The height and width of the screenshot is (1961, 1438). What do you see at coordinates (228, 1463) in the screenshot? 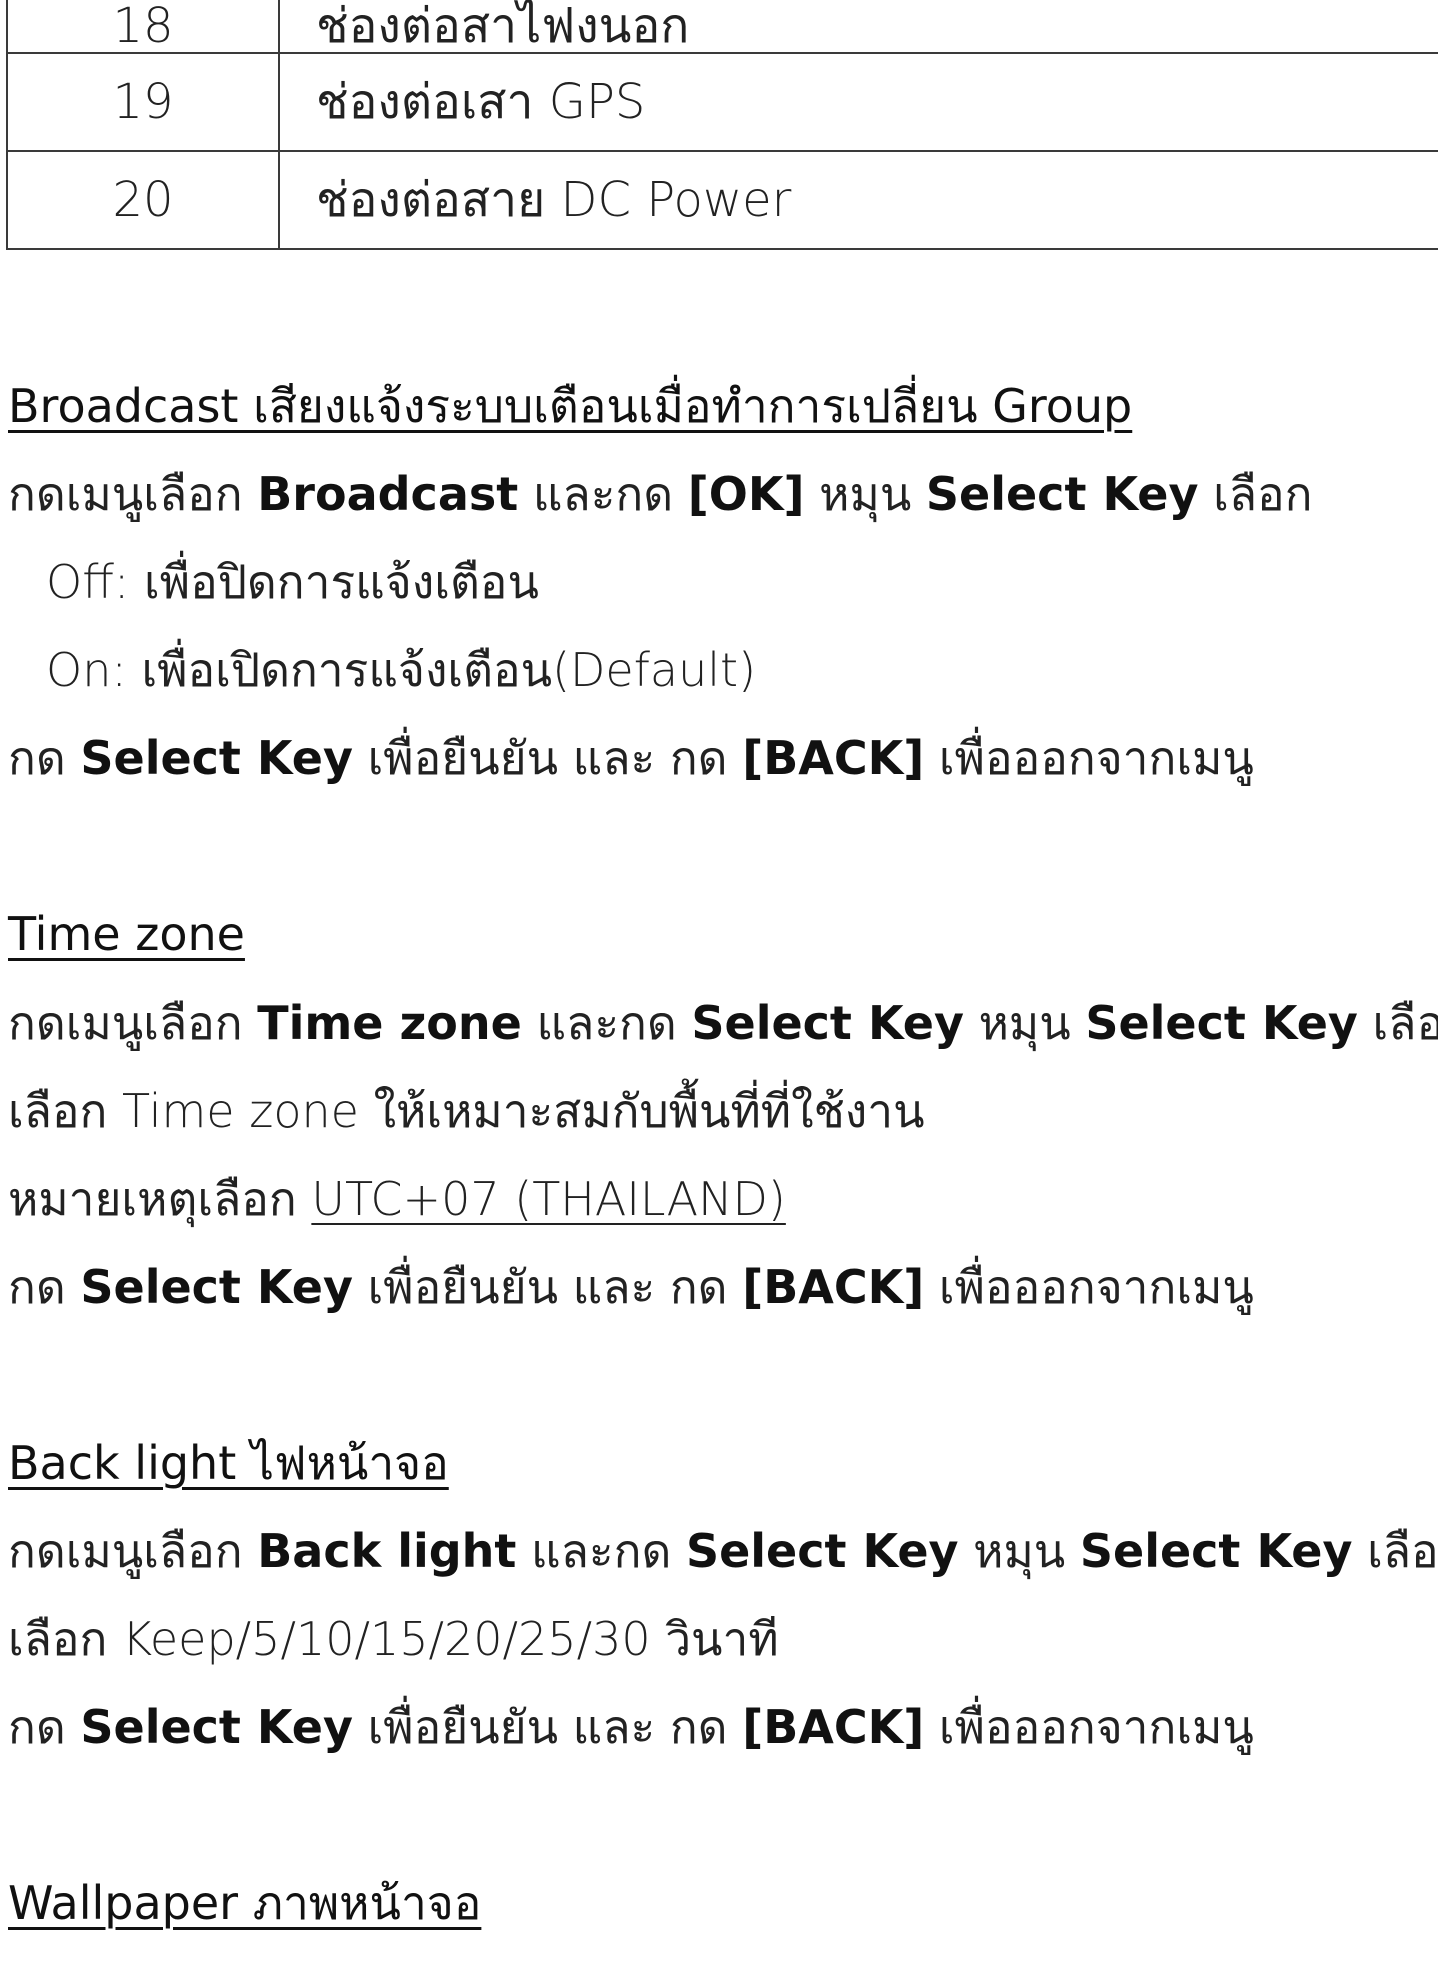
I see `backlight-heading: Back light ไฟหน้าจอ` at bounding box center [228, 1463].